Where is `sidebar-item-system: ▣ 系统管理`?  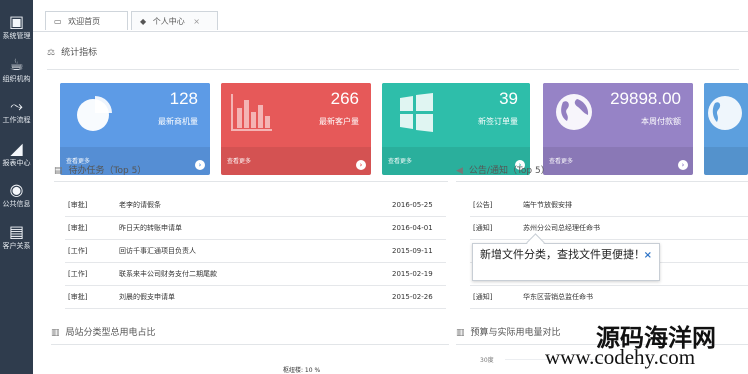
sidebar-item-system: ▣ 系统管理 is located at coordinates (16, 31).